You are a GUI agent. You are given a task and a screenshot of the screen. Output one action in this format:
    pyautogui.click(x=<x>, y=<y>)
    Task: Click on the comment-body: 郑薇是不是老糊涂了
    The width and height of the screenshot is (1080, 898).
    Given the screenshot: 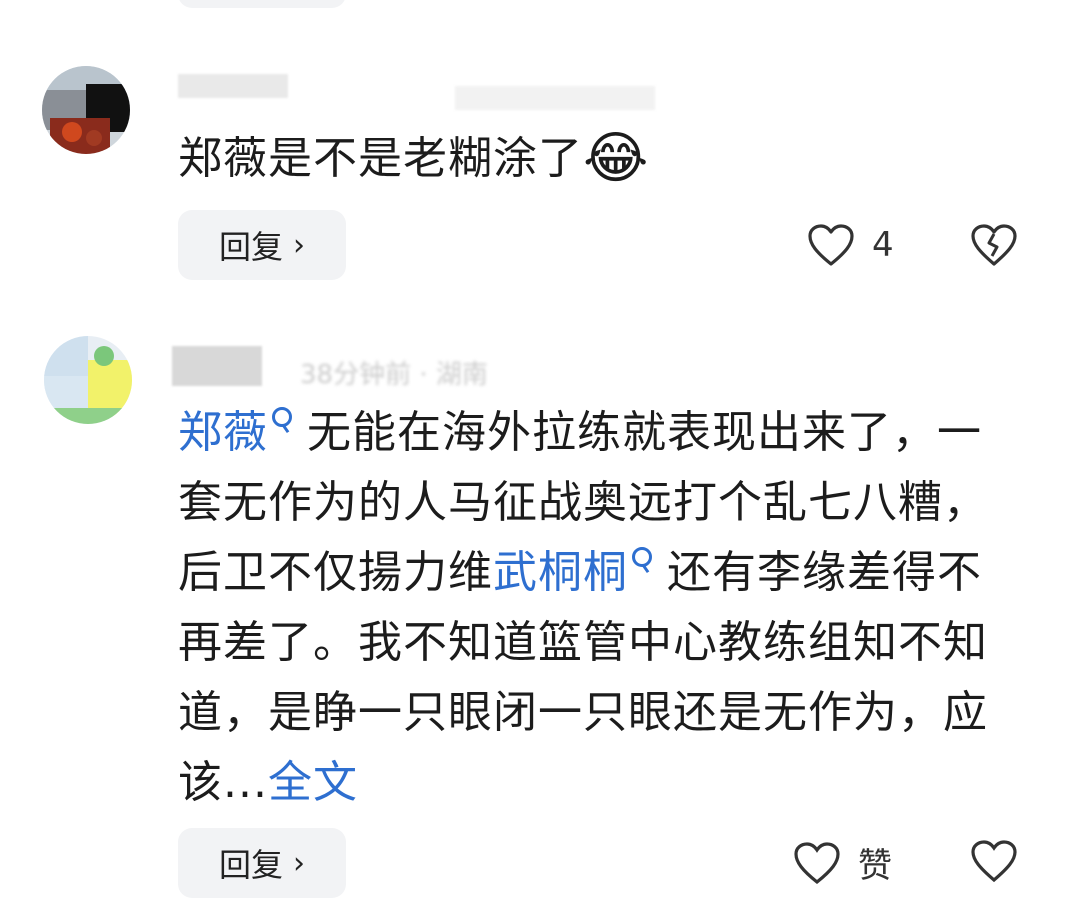 What is the action you would take?
    pyautogui.click(x=380, y=158)
    